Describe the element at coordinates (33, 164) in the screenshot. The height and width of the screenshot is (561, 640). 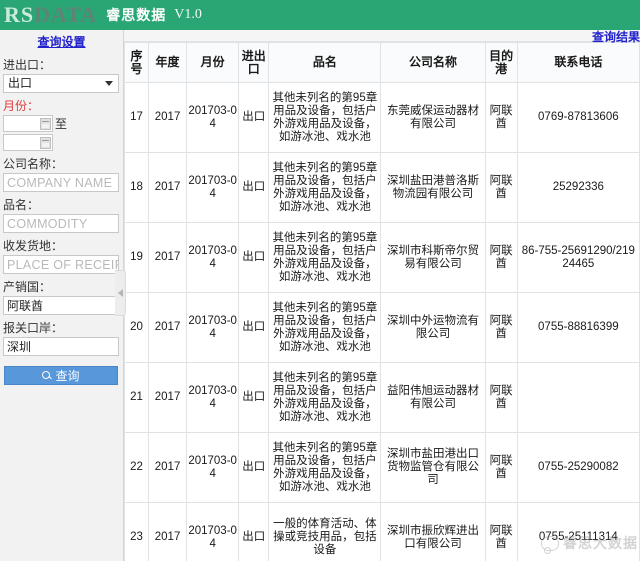
I see `company-name-label: 公司名称：` at that location.